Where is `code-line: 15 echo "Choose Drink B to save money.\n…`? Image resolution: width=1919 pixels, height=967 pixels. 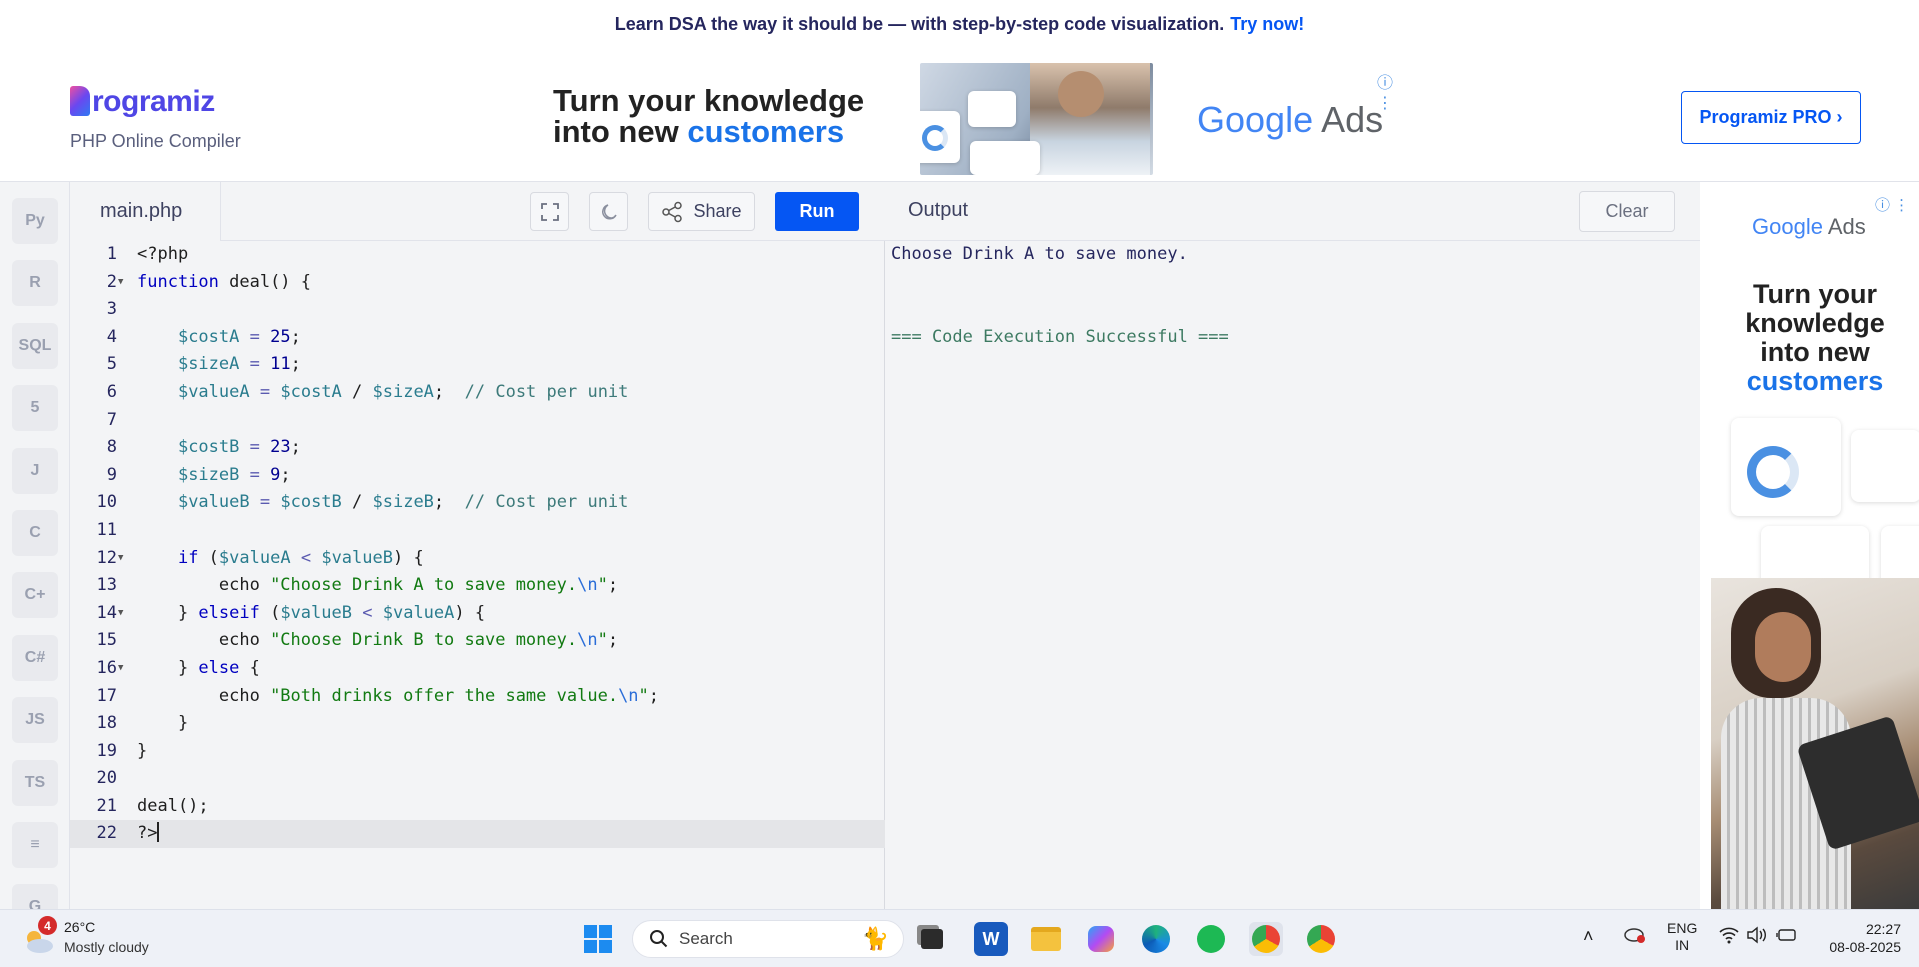 code-line: 15 echo "Choose Drink B to save money.\n… is located at coordinates (477, 641).